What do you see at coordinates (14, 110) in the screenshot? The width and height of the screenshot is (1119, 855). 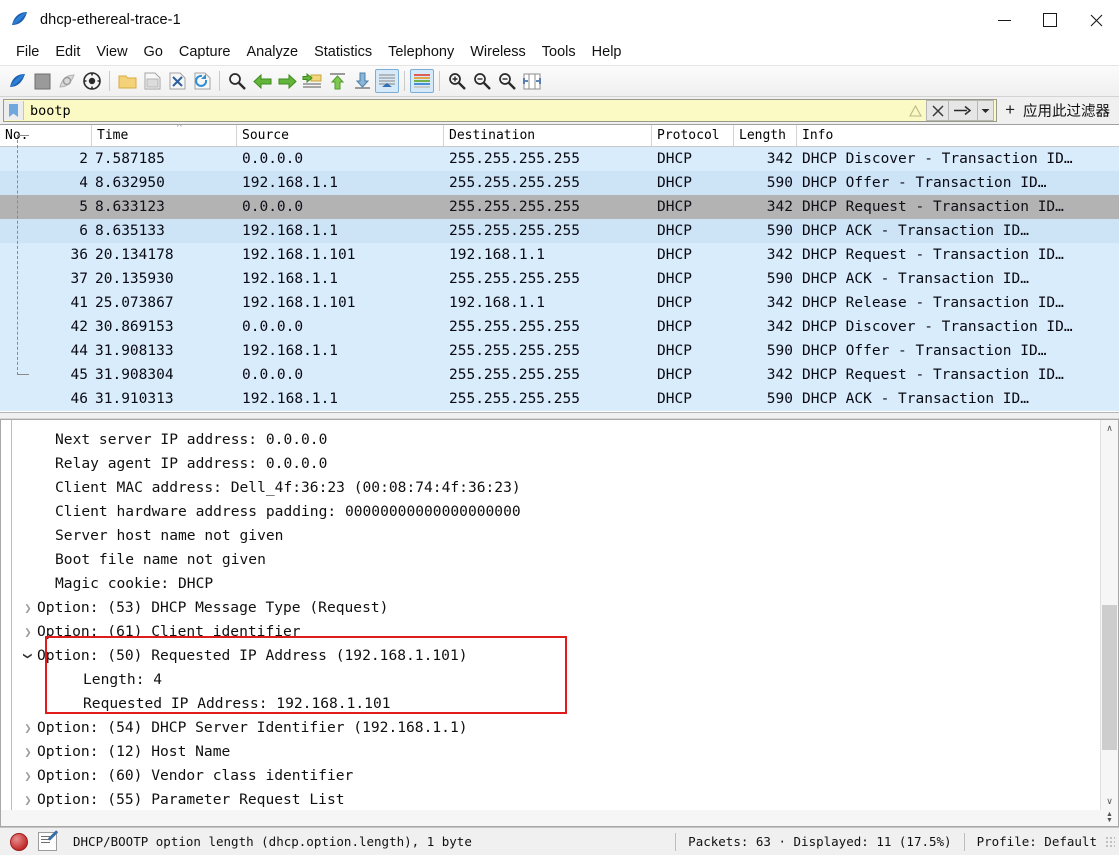 I see `bookmark-icon` at bounding box center [14, 110].